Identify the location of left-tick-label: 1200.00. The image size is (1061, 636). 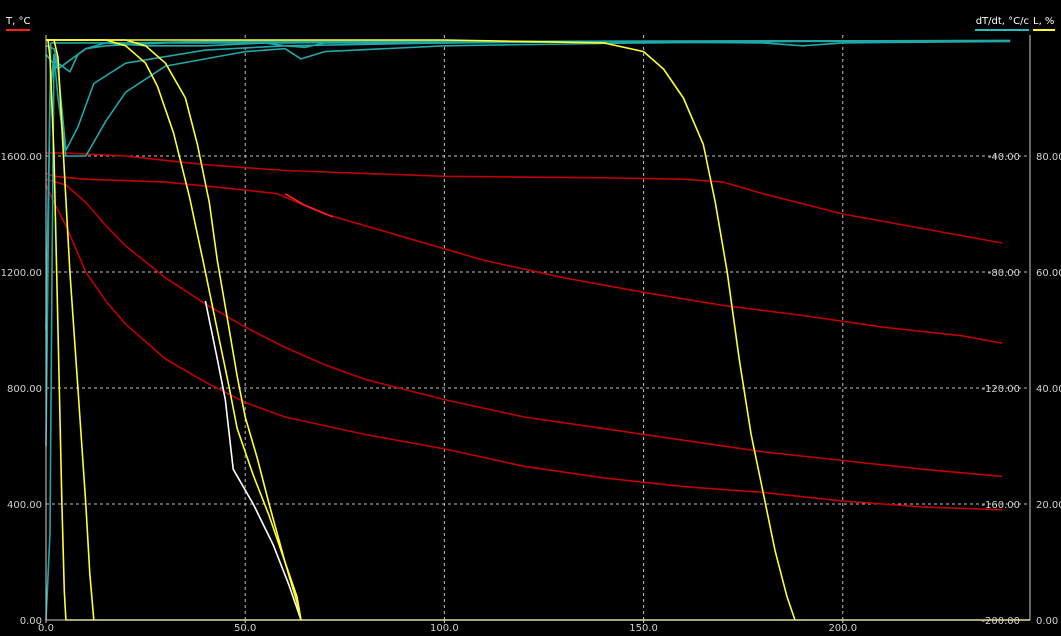
(21, 273).